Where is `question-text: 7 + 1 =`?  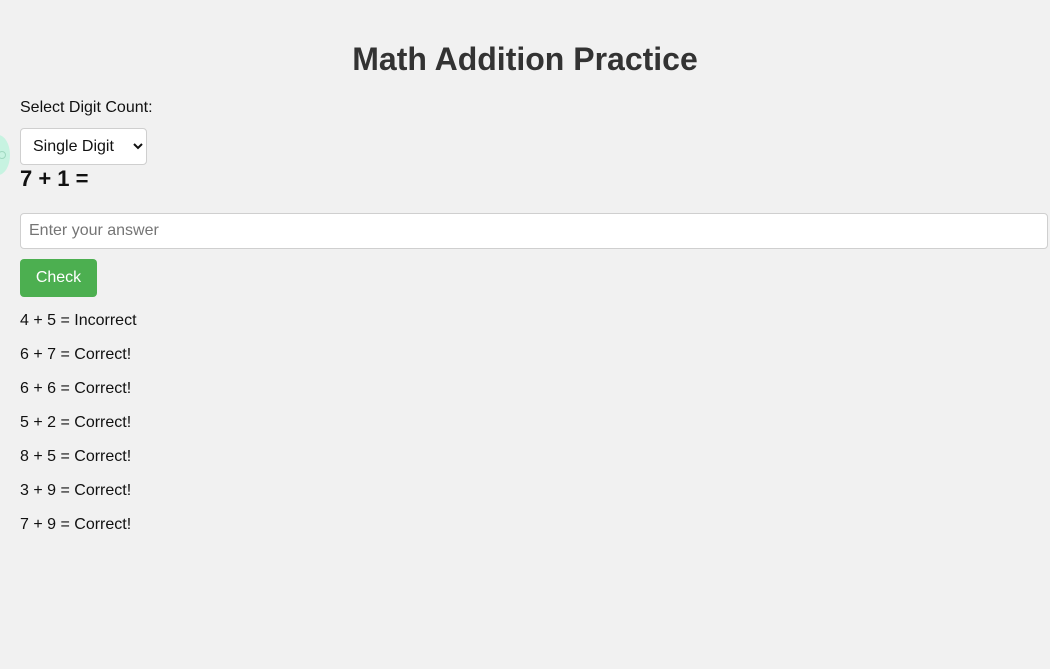
question-text: 7 + 1 = is located at coordinates (54, 178).